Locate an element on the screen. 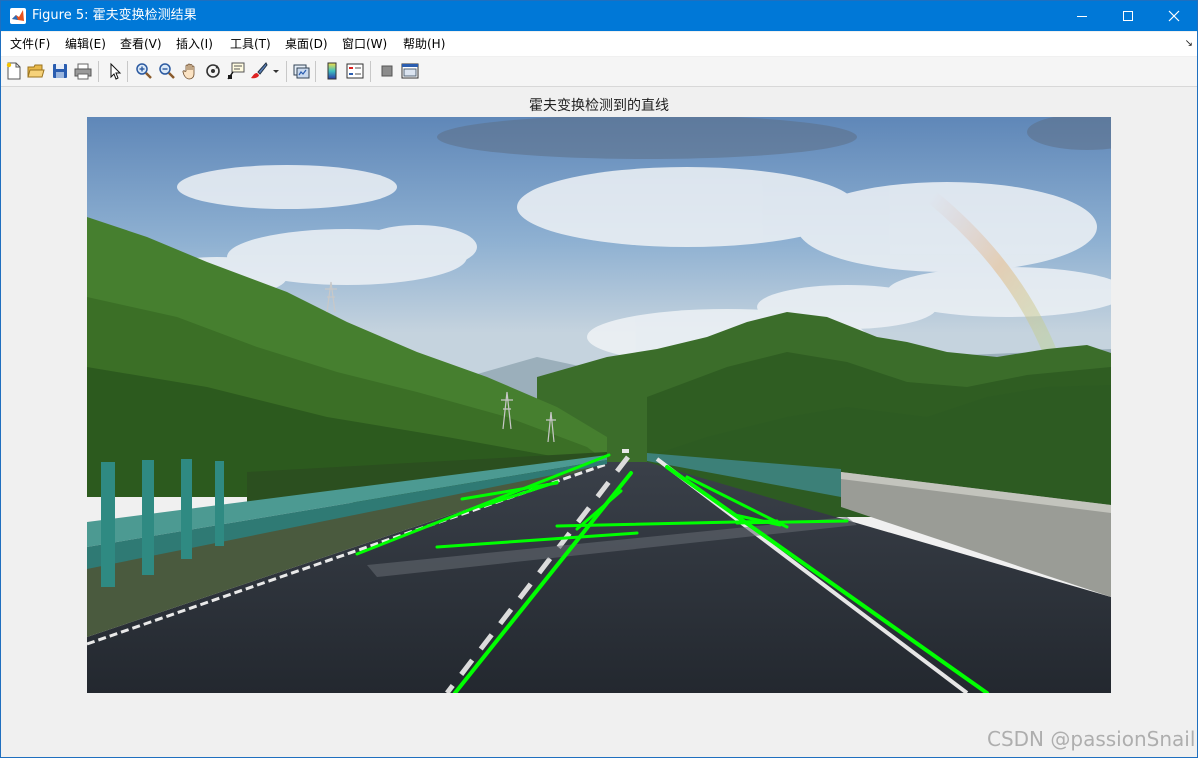  zoom-out-icon is located at coordinates (167, 71).